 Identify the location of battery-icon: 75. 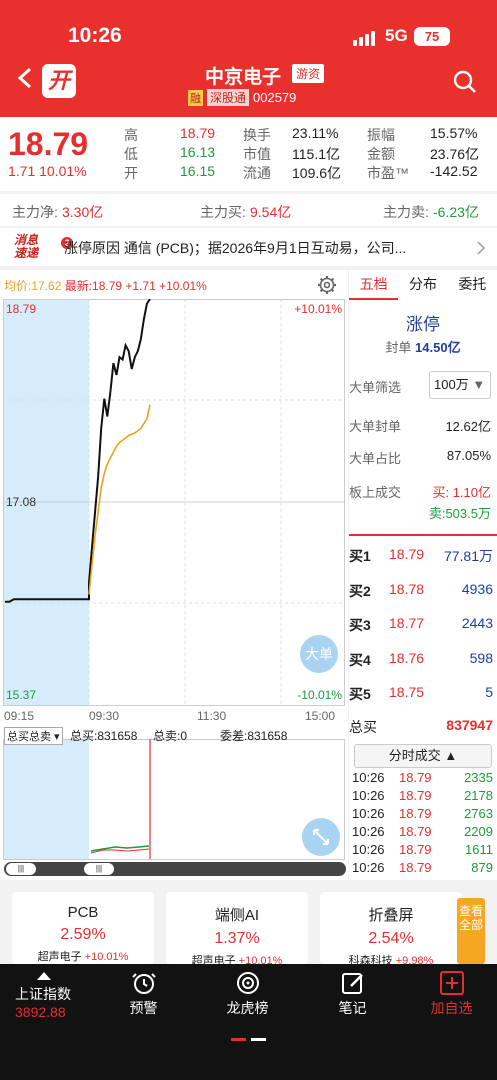
(432, 36).